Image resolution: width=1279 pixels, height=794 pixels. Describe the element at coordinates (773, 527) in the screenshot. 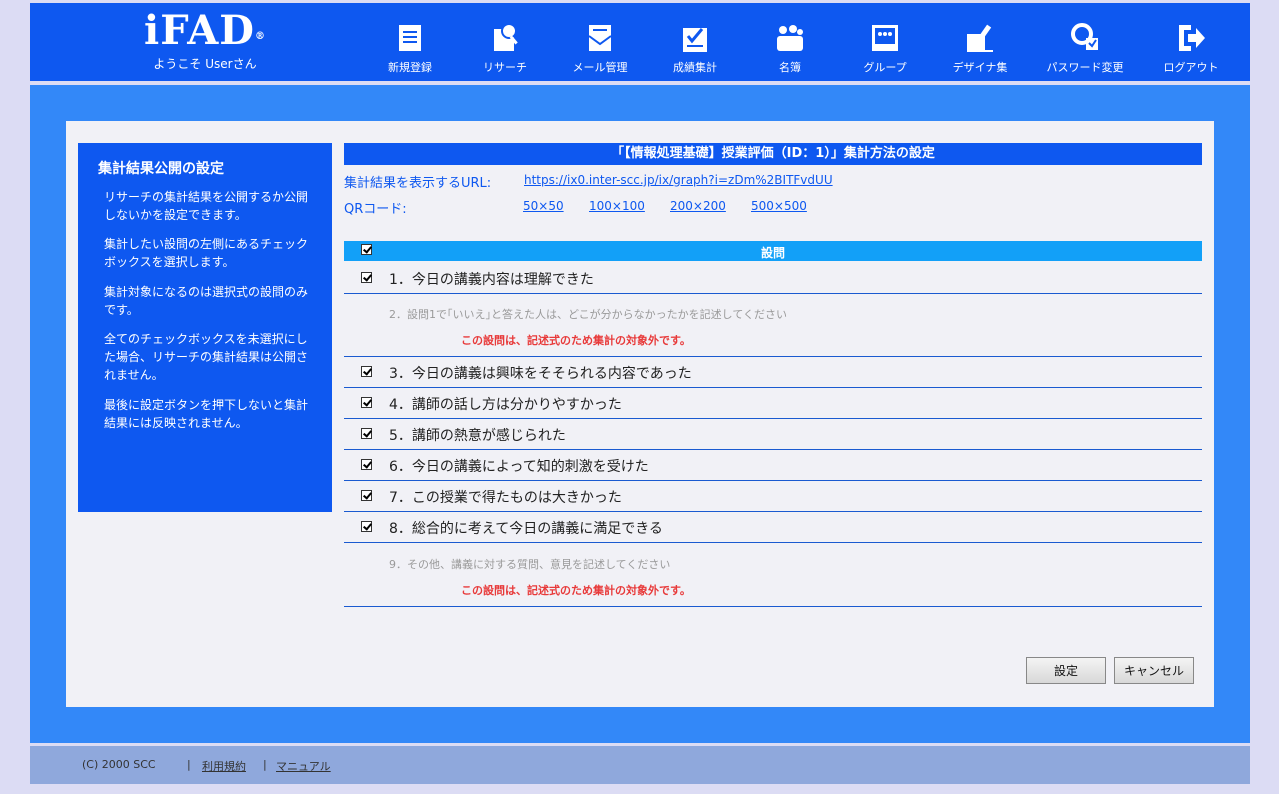

I see `question-row: 8．総合的に考えて今日の講義に満足できる` at that location.